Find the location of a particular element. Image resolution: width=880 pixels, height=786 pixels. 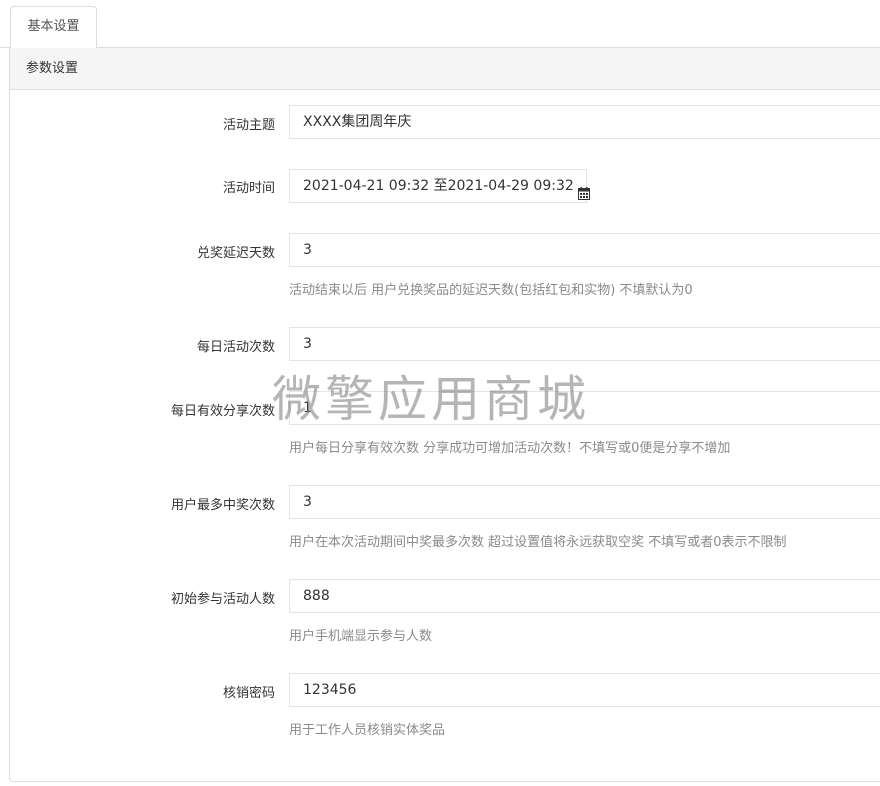

max-win-input: 3 is located at coordinates (584, 502).